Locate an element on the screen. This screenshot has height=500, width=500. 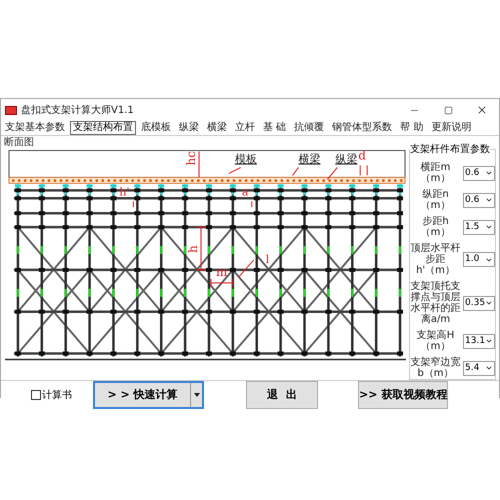
parameter-label: 支架顶托支撑点与顶层水平杆的距离a/m is located at coordinates (435, 303).